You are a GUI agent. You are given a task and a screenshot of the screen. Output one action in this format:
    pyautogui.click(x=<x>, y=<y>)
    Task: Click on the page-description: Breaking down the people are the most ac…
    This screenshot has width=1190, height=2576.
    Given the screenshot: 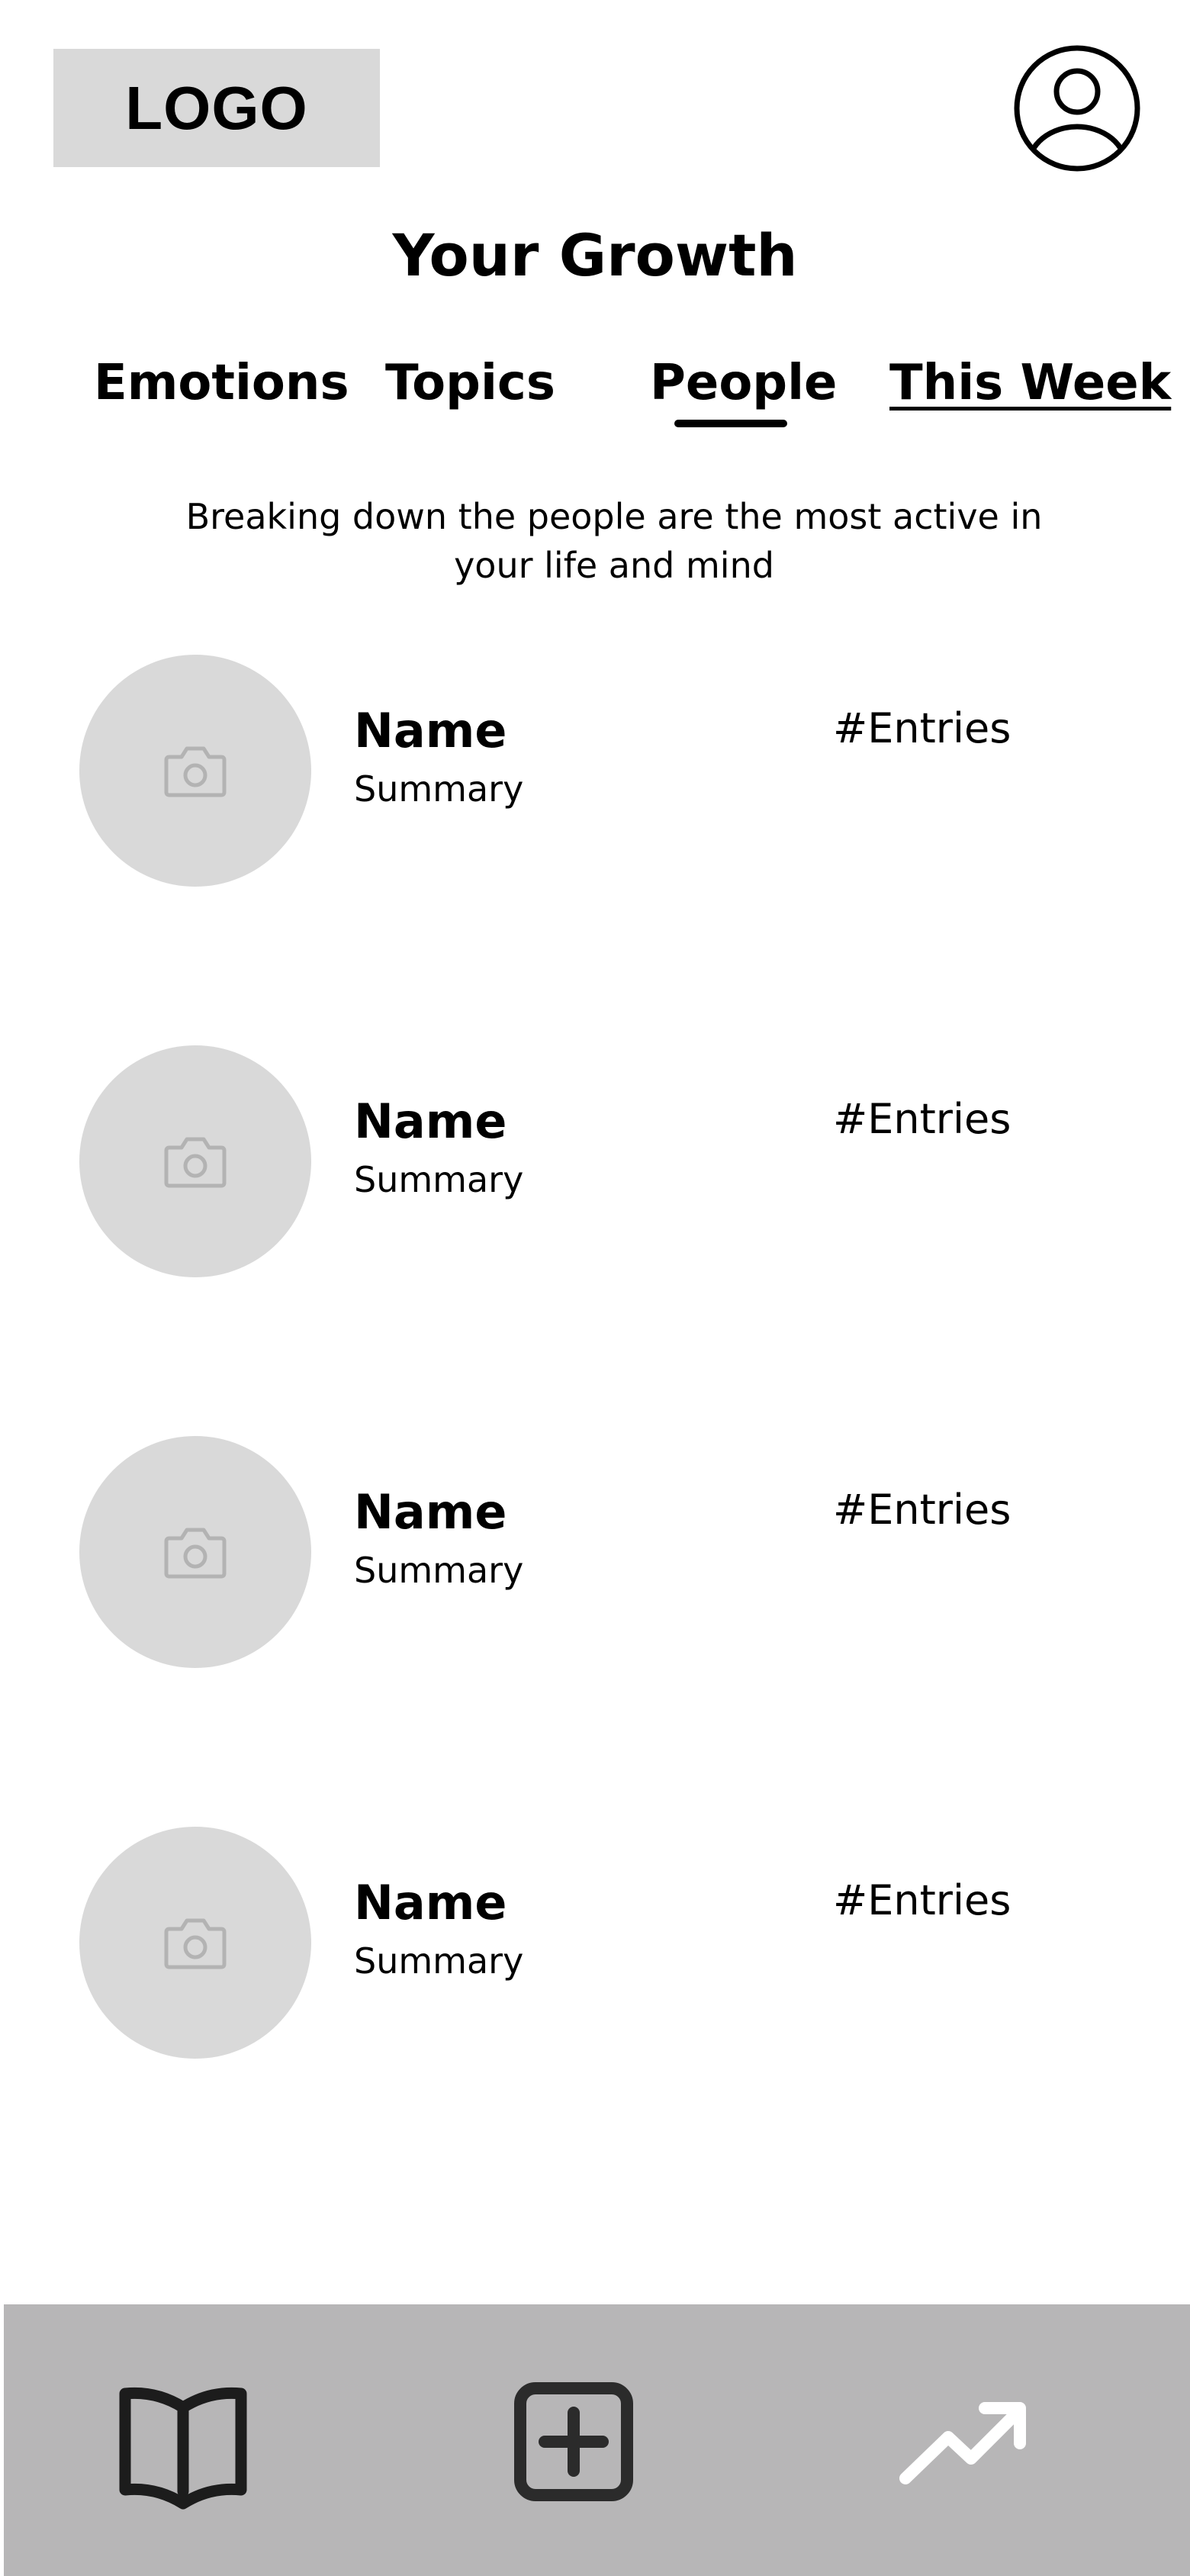 What is the action you would take?
    pyautogui.click(x=614, y=541)
    